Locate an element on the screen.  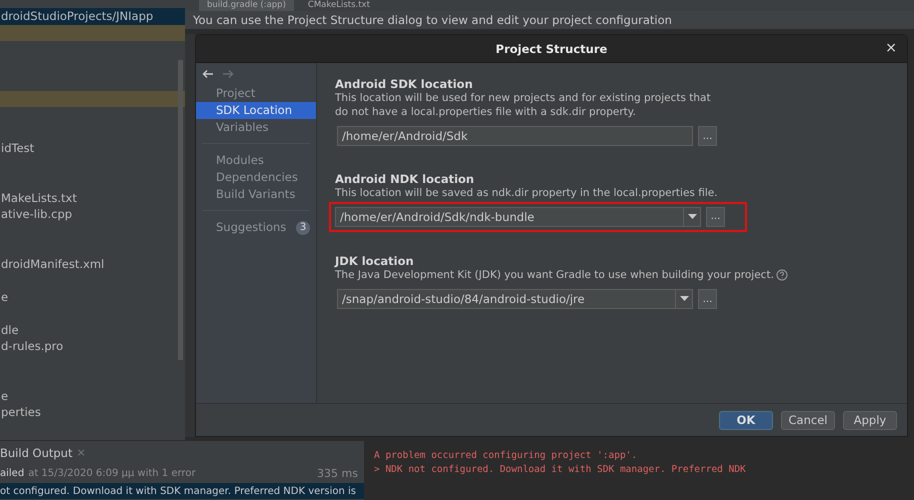
section-description: This location will be saved as ndk.dir property in the local.properties file. is located at coordinates (526, 193).